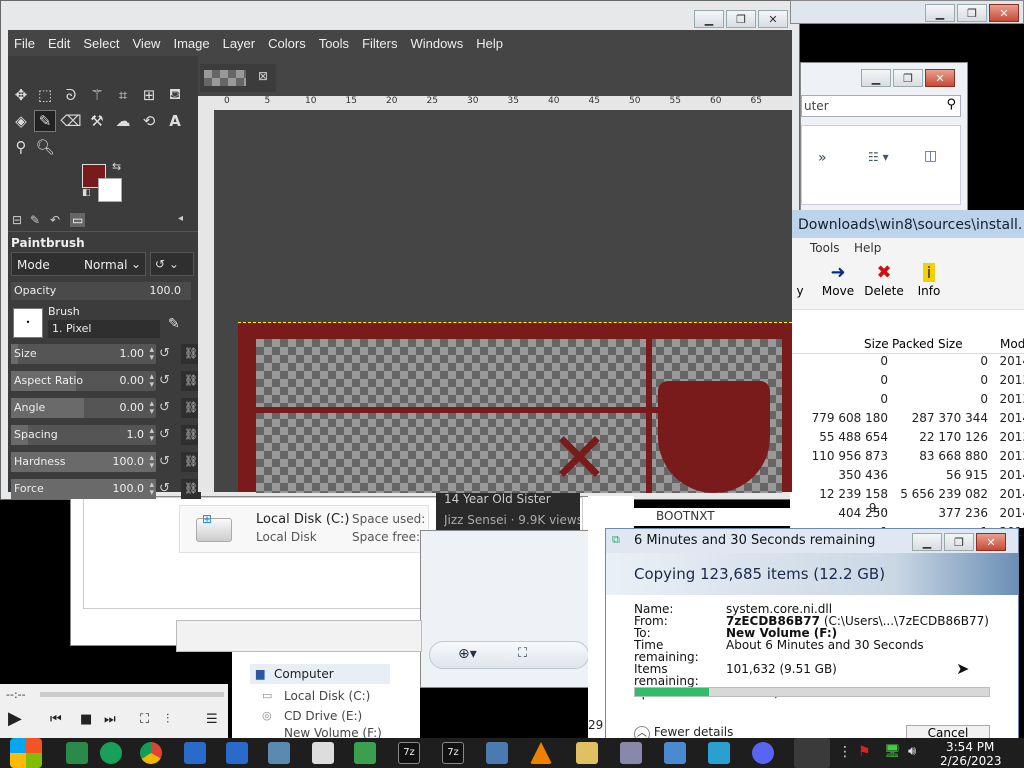 The width and height of the screenshot is (1024, 768). I want to click on equalizer-icon: ⫶, so click(167, 719).